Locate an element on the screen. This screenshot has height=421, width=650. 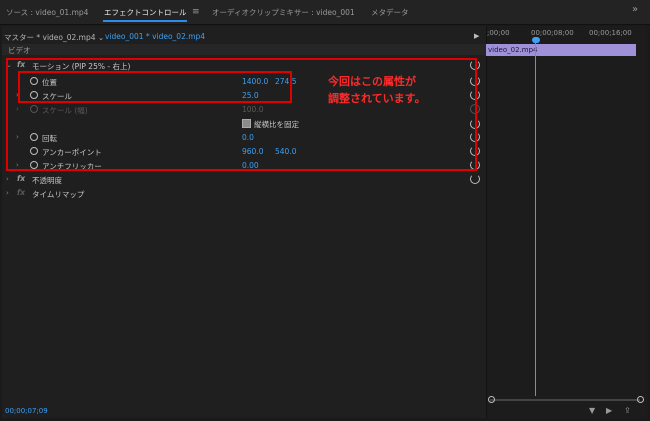
scroll-start-handle is located at coordinates (491, 399).